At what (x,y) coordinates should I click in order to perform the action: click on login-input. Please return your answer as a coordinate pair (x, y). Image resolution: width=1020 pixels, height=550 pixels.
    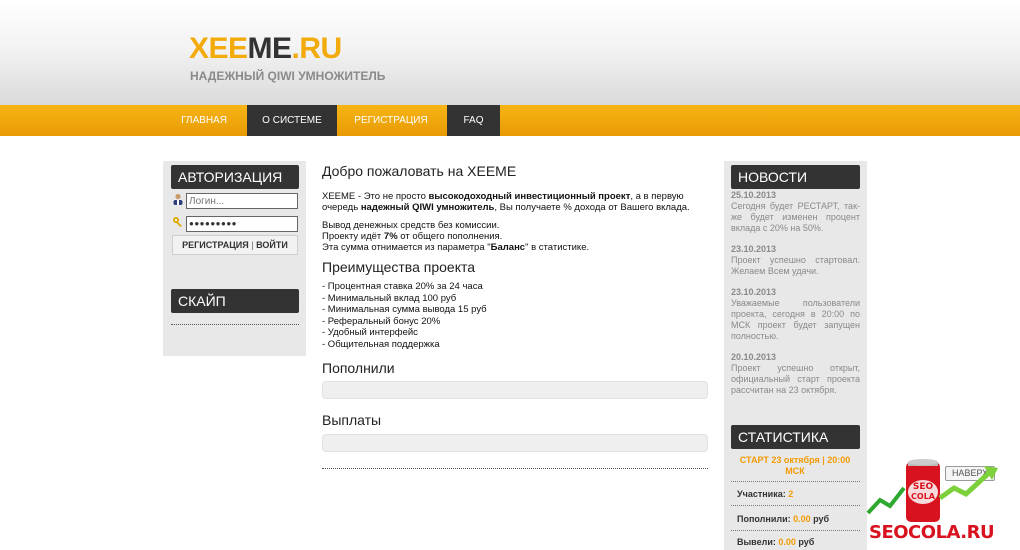
    Looking at the image, I should click on (242, 201).